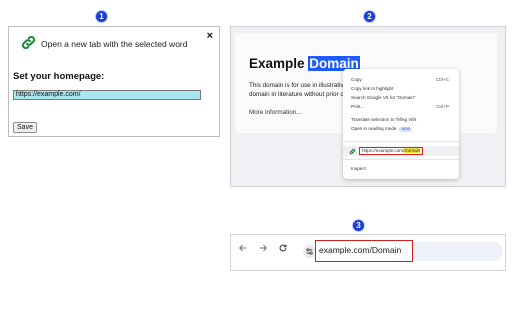 This screenshot has width=512, height=320. I want to click on menu-item-search-google: Search Google V6 for "Domain", so click(403, 97).